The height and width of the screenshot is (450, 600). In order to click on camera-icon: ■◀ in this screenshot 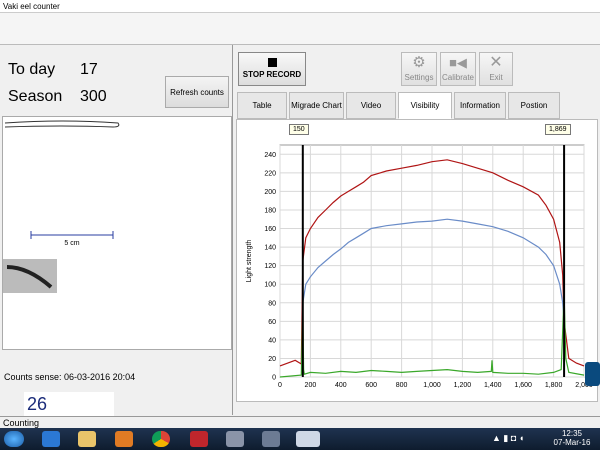, I will do `click(458, 62)`.